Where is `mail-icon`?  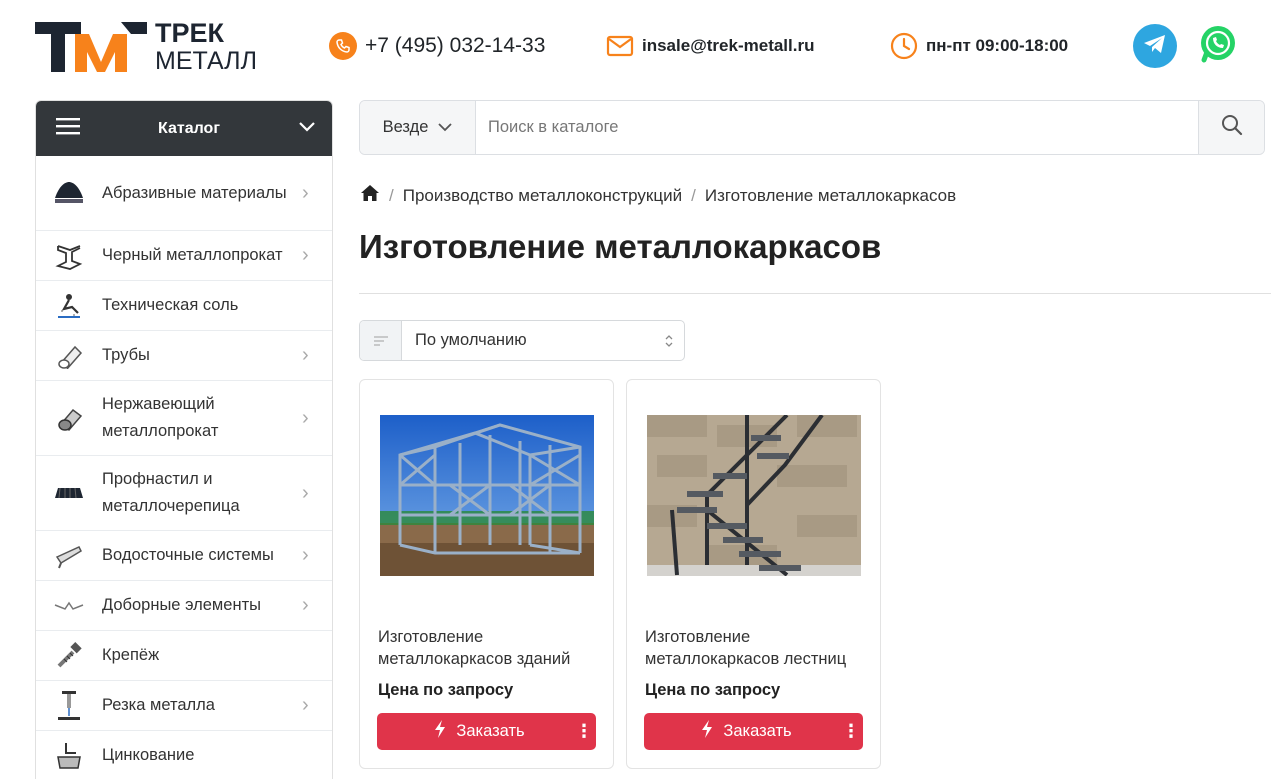
mail-icon is located at coordinates (620, 46).